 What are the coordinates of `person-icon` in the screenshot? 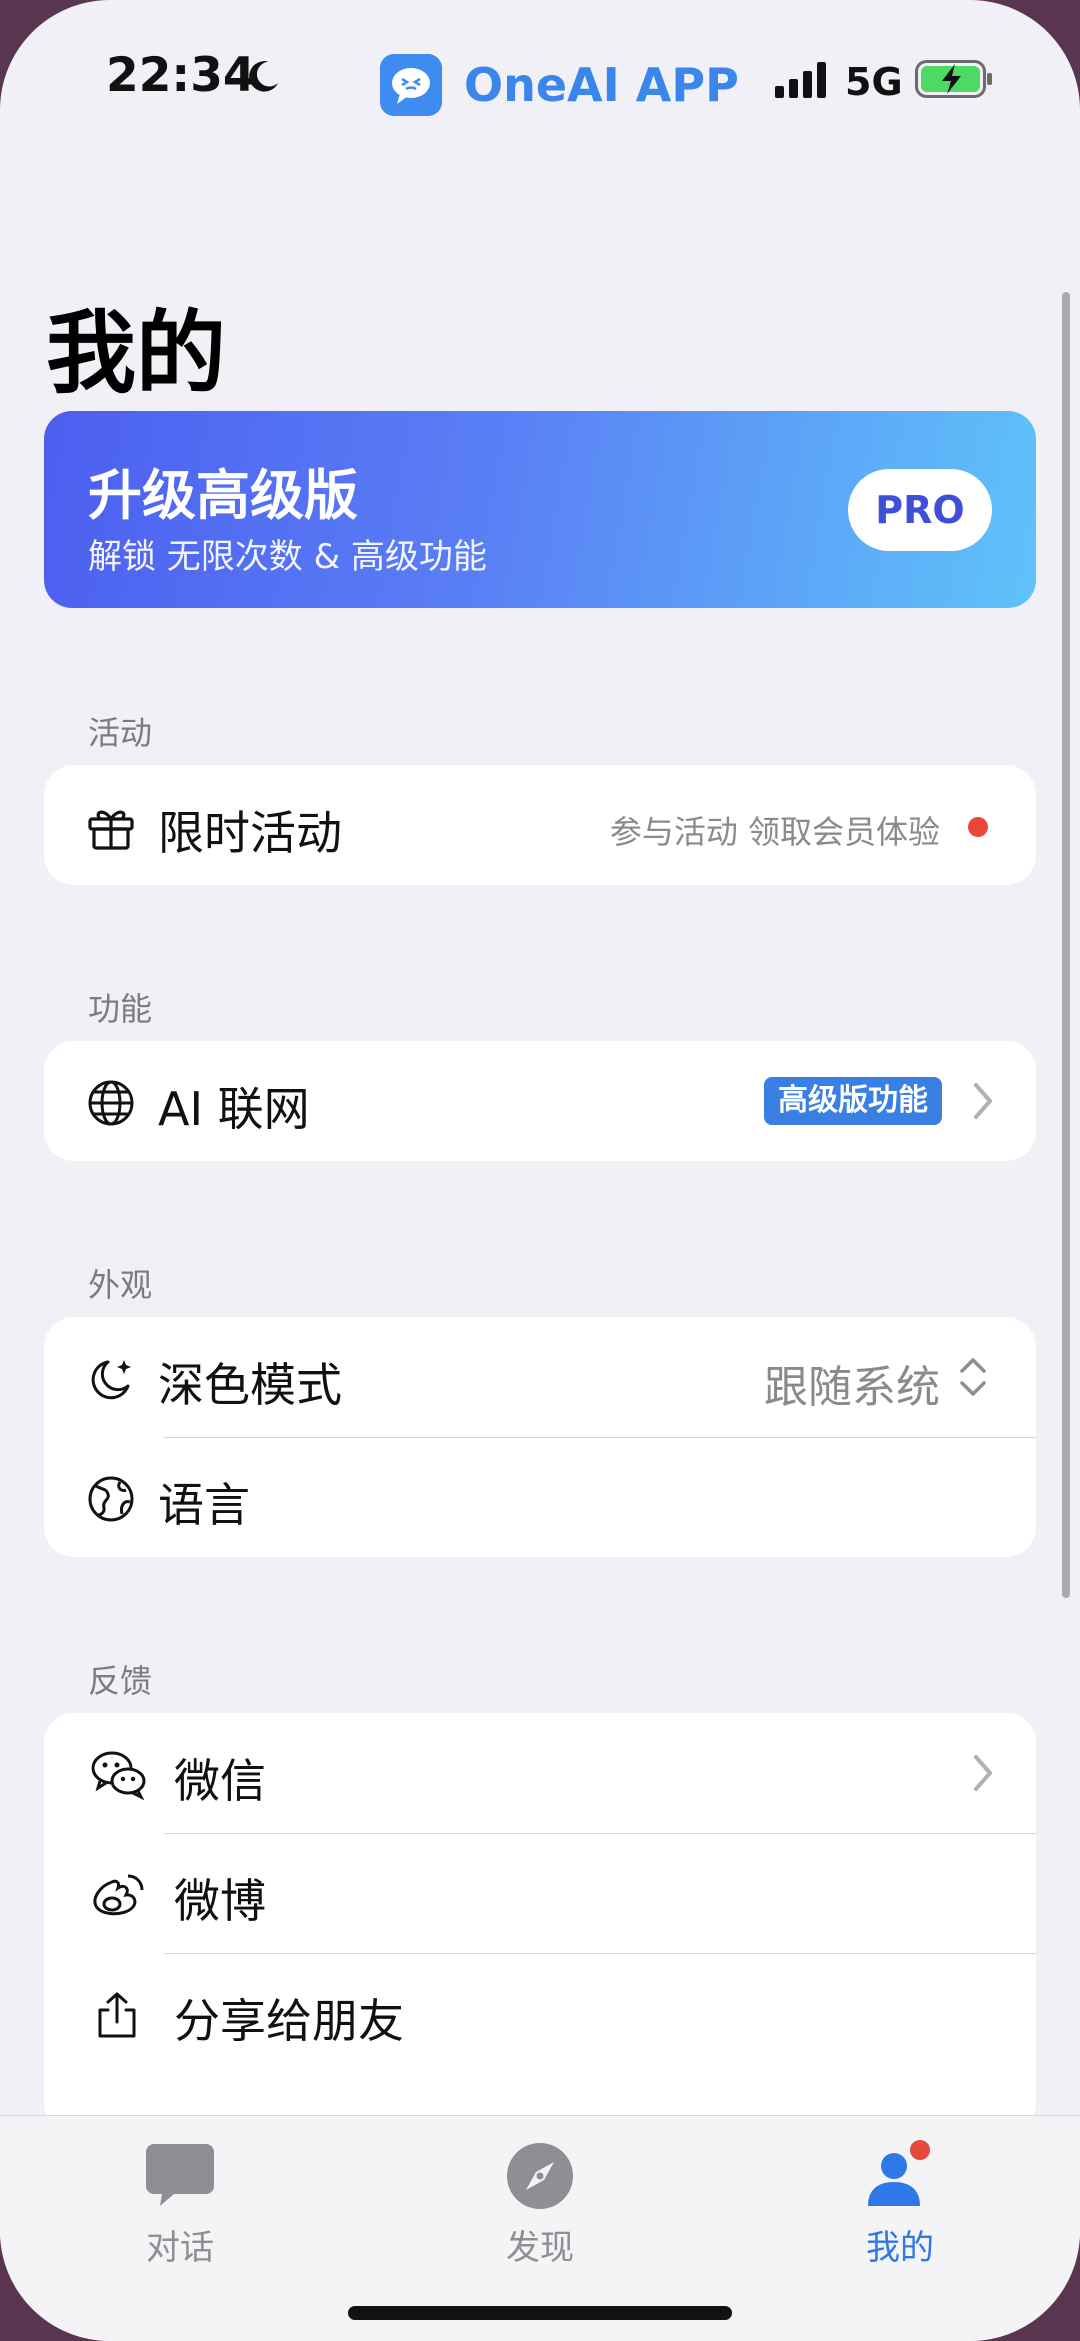 It's located at (899, 2173).